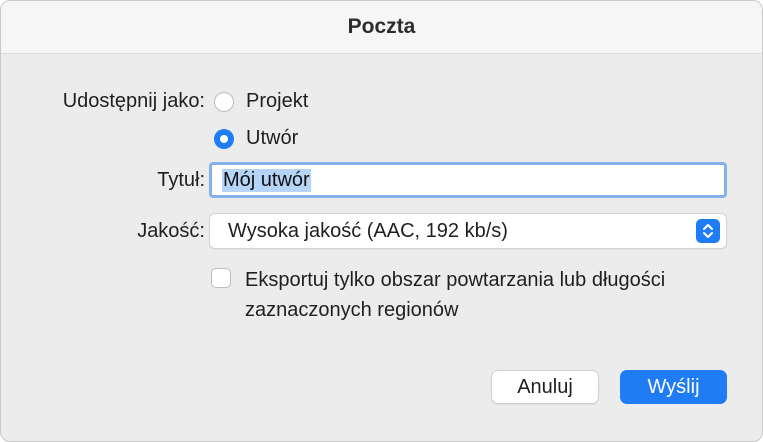 The width and height of the screenshot is (763, 442). What do you see at coordinates (545, 387) in the screenshot?
I see `cancel-button: Anuluj` at bounding box center [545, 387].